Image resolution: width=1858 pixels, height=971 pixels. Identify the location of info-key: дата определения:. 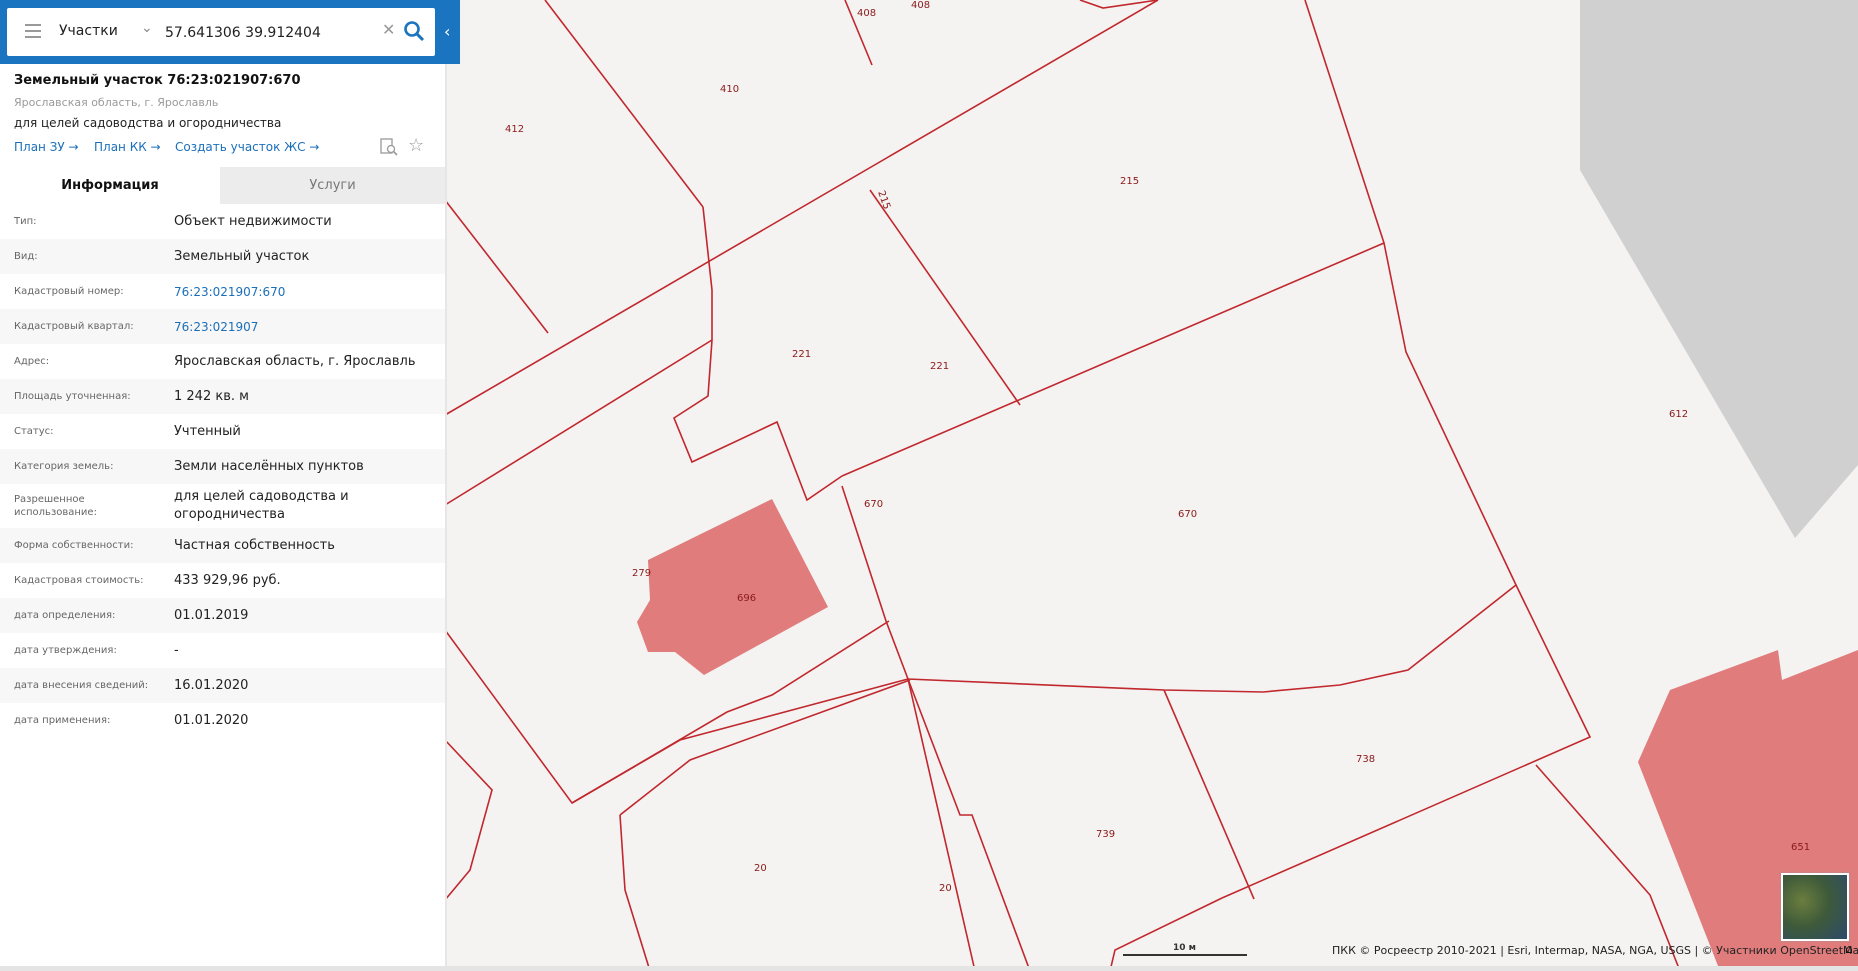
(65, 615).